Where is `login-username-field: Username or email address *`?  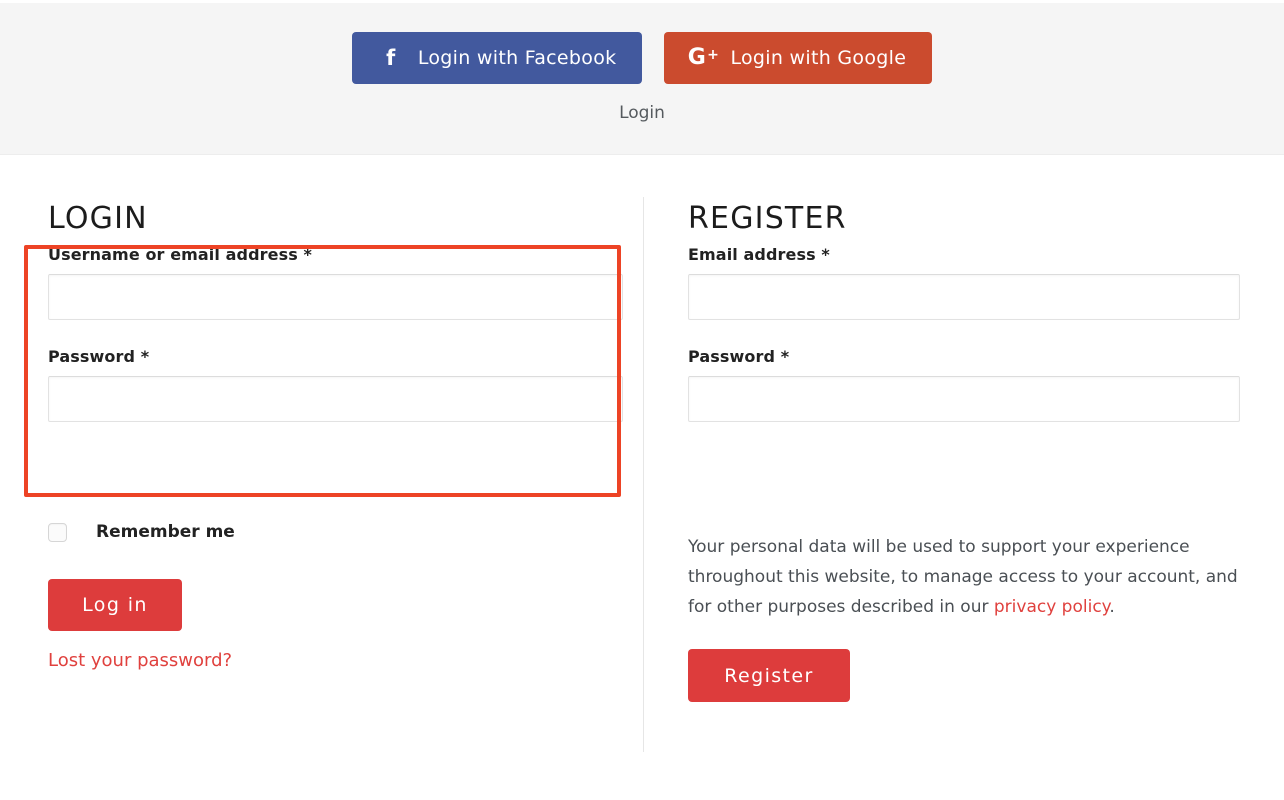 login-username-field: Username or email address * is located at coordinates (335, 282).